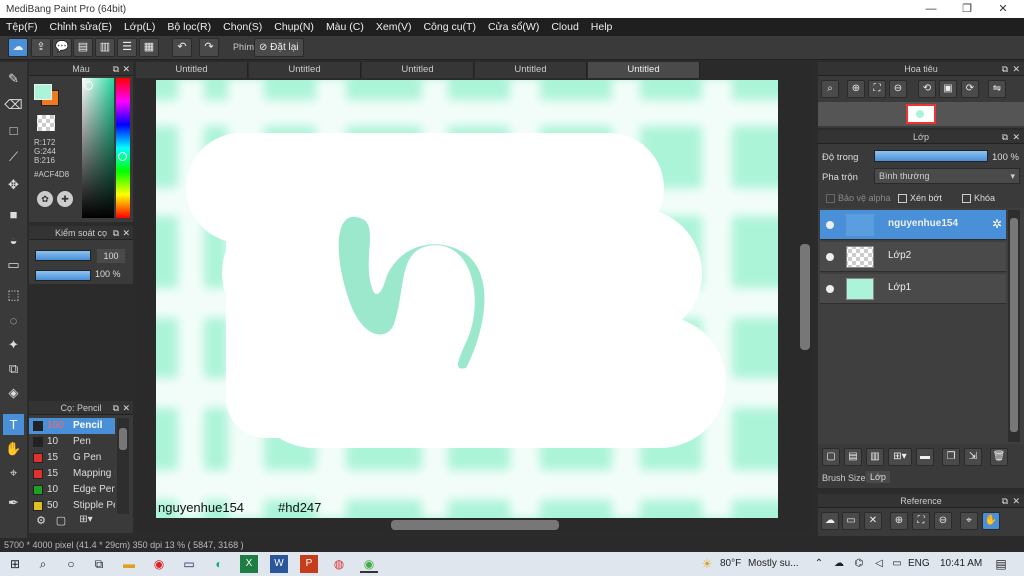 This screenshot has height=576, width=1024. I want to click on lasso-tool-icon: ◌, so click(13, 320).